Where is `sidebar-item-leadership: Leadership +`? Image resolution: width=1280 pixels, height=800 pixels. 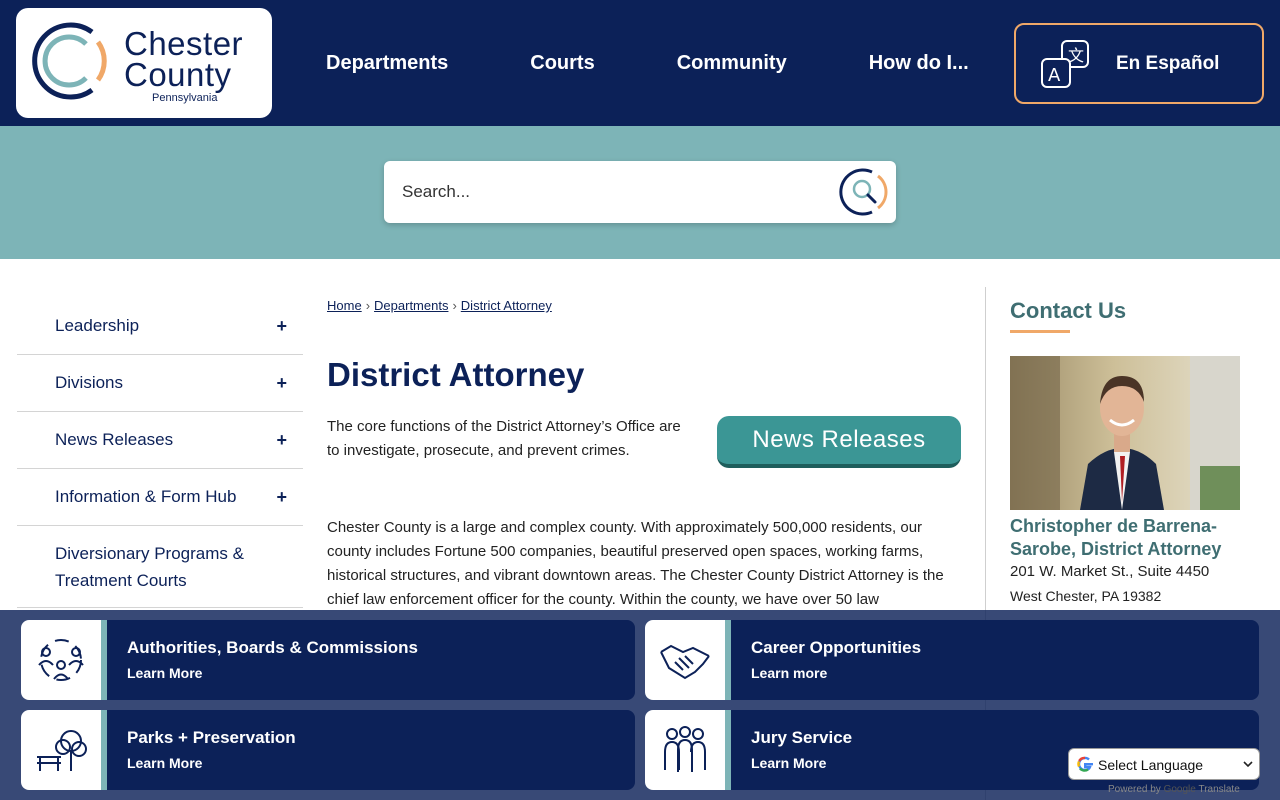 sidebar-item-leadership: Leadership + is located at coordinates (160, 326).